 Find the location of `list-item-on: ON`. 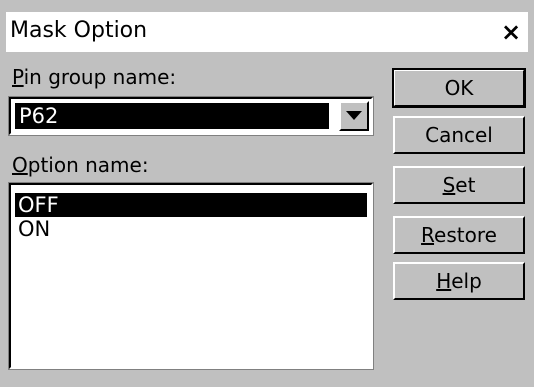

list-item-on: ON is located at coordinates (191, 229).